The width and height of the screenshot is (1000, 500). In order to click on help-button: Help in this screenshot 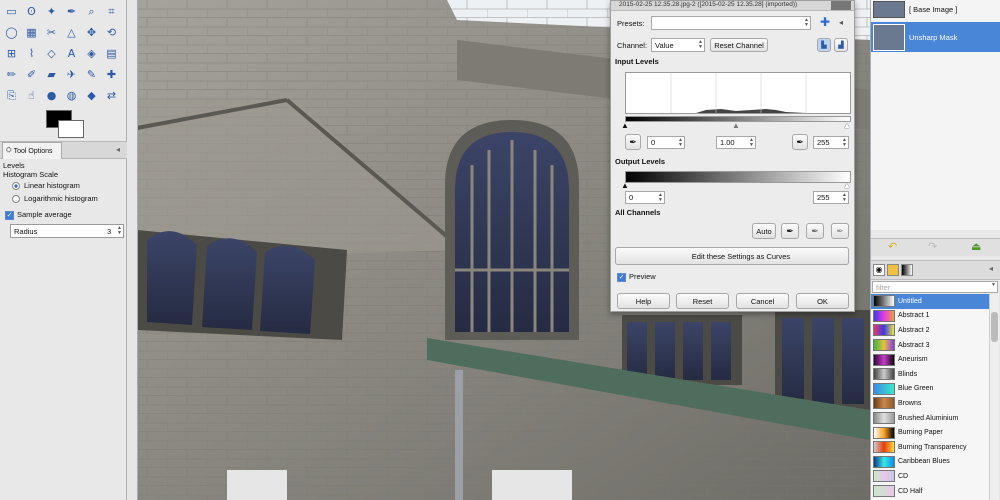, I will do `click(643, 301)`.